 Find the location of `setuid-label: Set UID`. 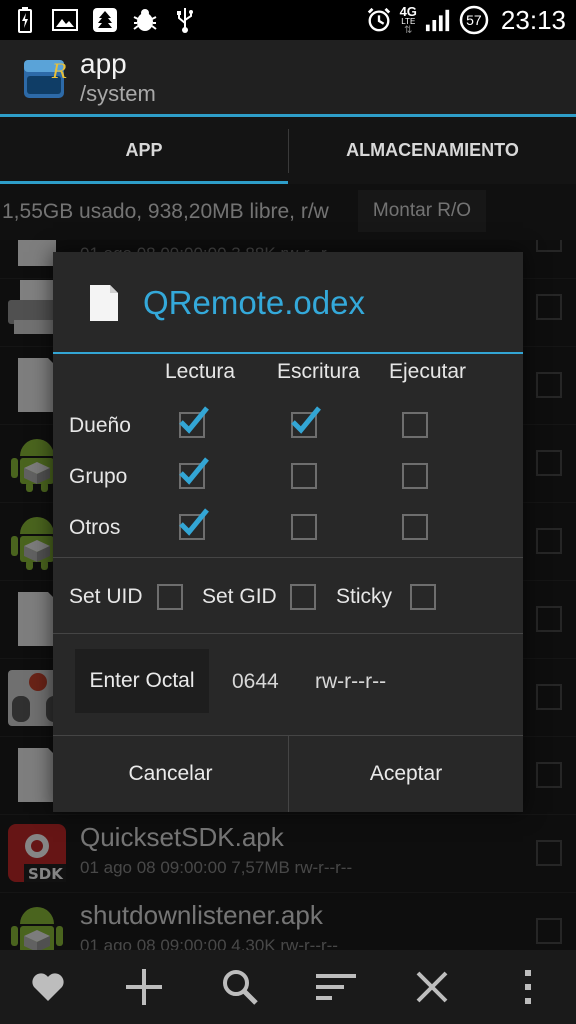

setuid-label: Set UID is located at coordinates (106, 596).